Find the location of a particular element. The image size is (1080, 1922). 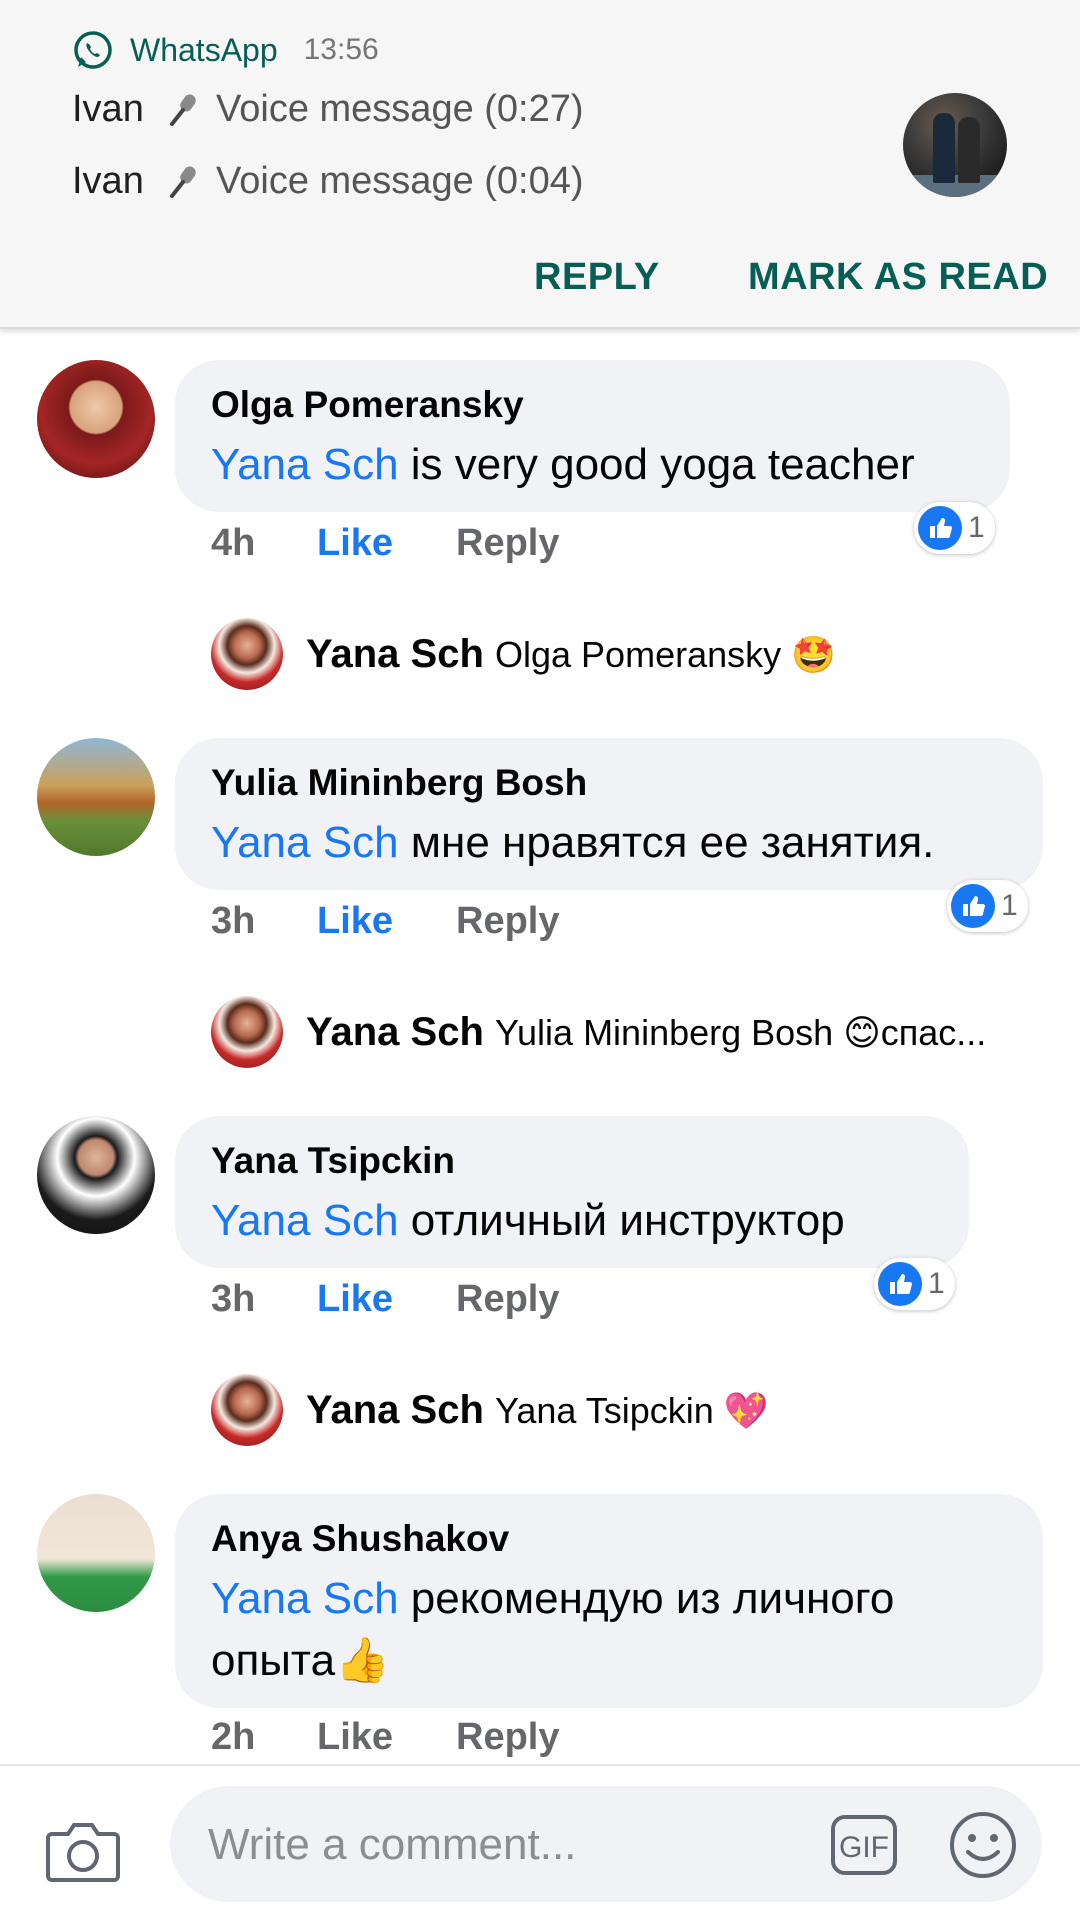

comment-time: 2h is located at coordinates (233, 1737).